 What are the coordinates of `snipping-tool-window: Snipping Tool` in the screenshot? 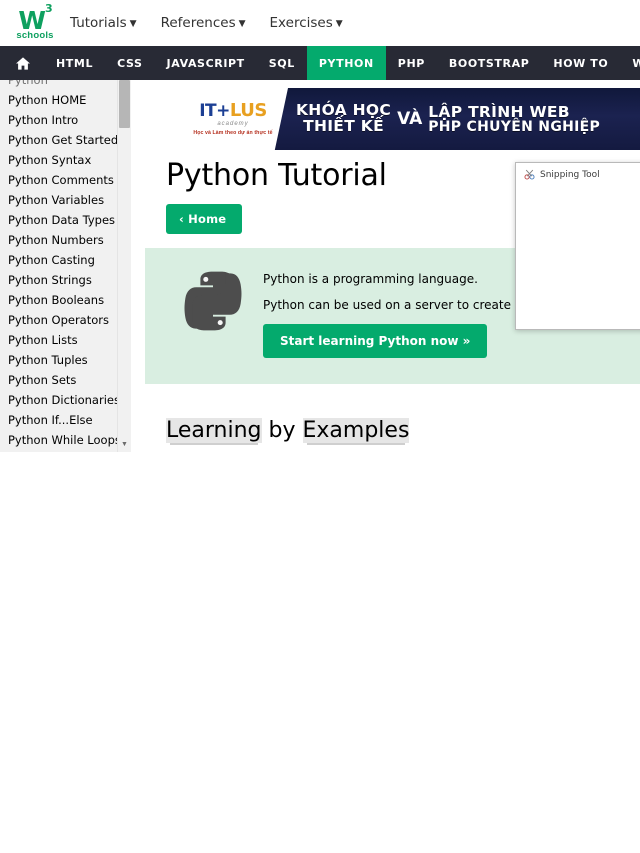 It's located at (577, 246).